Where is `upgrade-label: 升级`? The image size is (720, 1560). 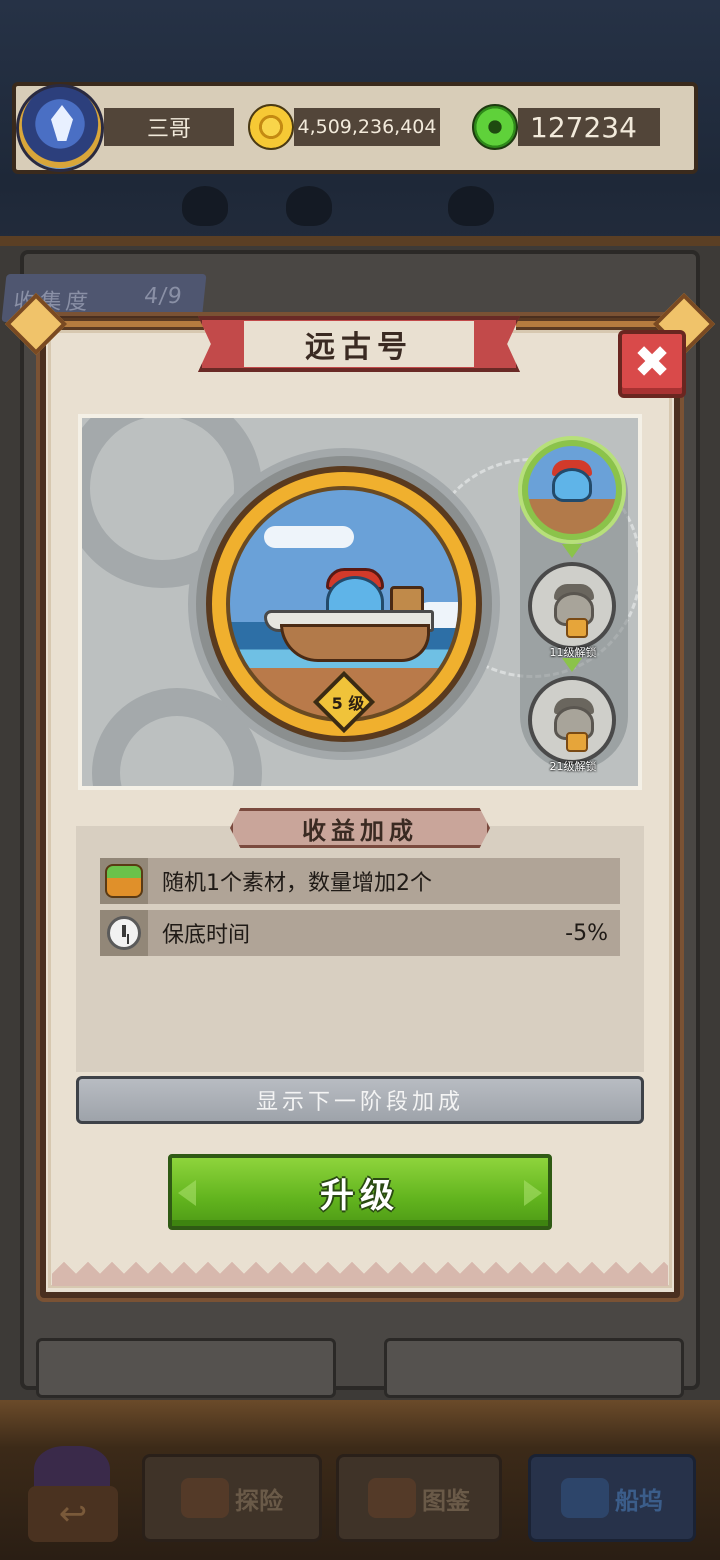 upgrade-label: 升级 is located at coordinates (360, 1195).